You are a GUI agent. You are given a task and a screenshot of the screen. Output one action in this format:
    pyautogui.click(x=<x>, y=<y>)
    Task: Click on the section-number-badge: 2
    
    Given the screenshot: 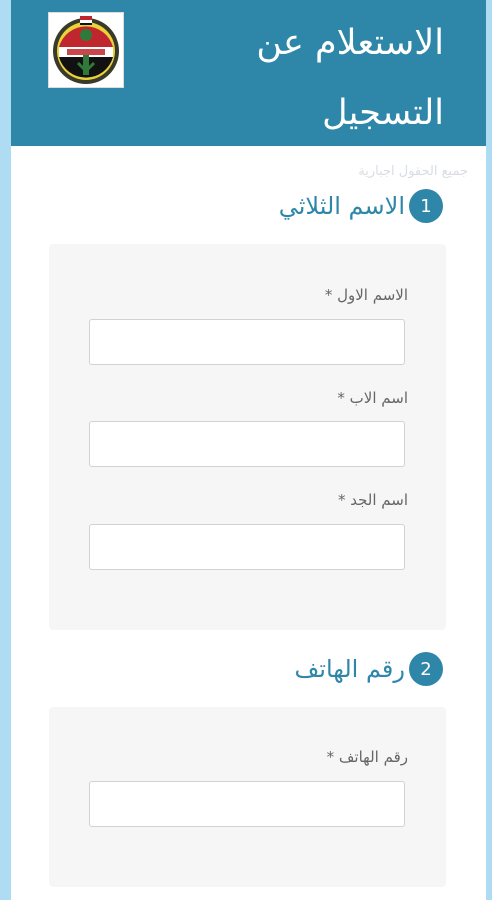 What is the action you would take?
    pyautogui.click(x=426, y=669)
    